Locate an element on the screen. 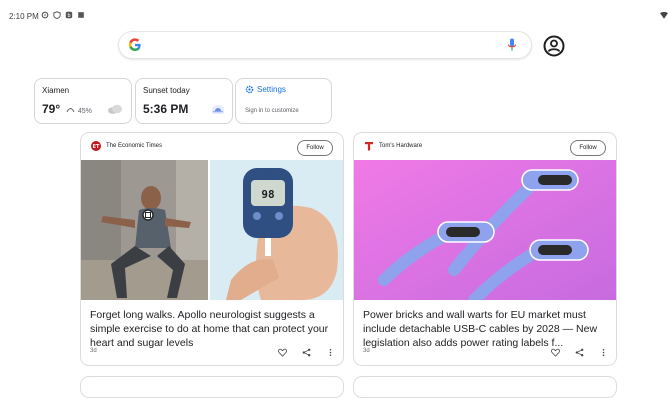 The height and width of the screenshot is (398, 668). sunset-icon is located at coordinates (218, 109).